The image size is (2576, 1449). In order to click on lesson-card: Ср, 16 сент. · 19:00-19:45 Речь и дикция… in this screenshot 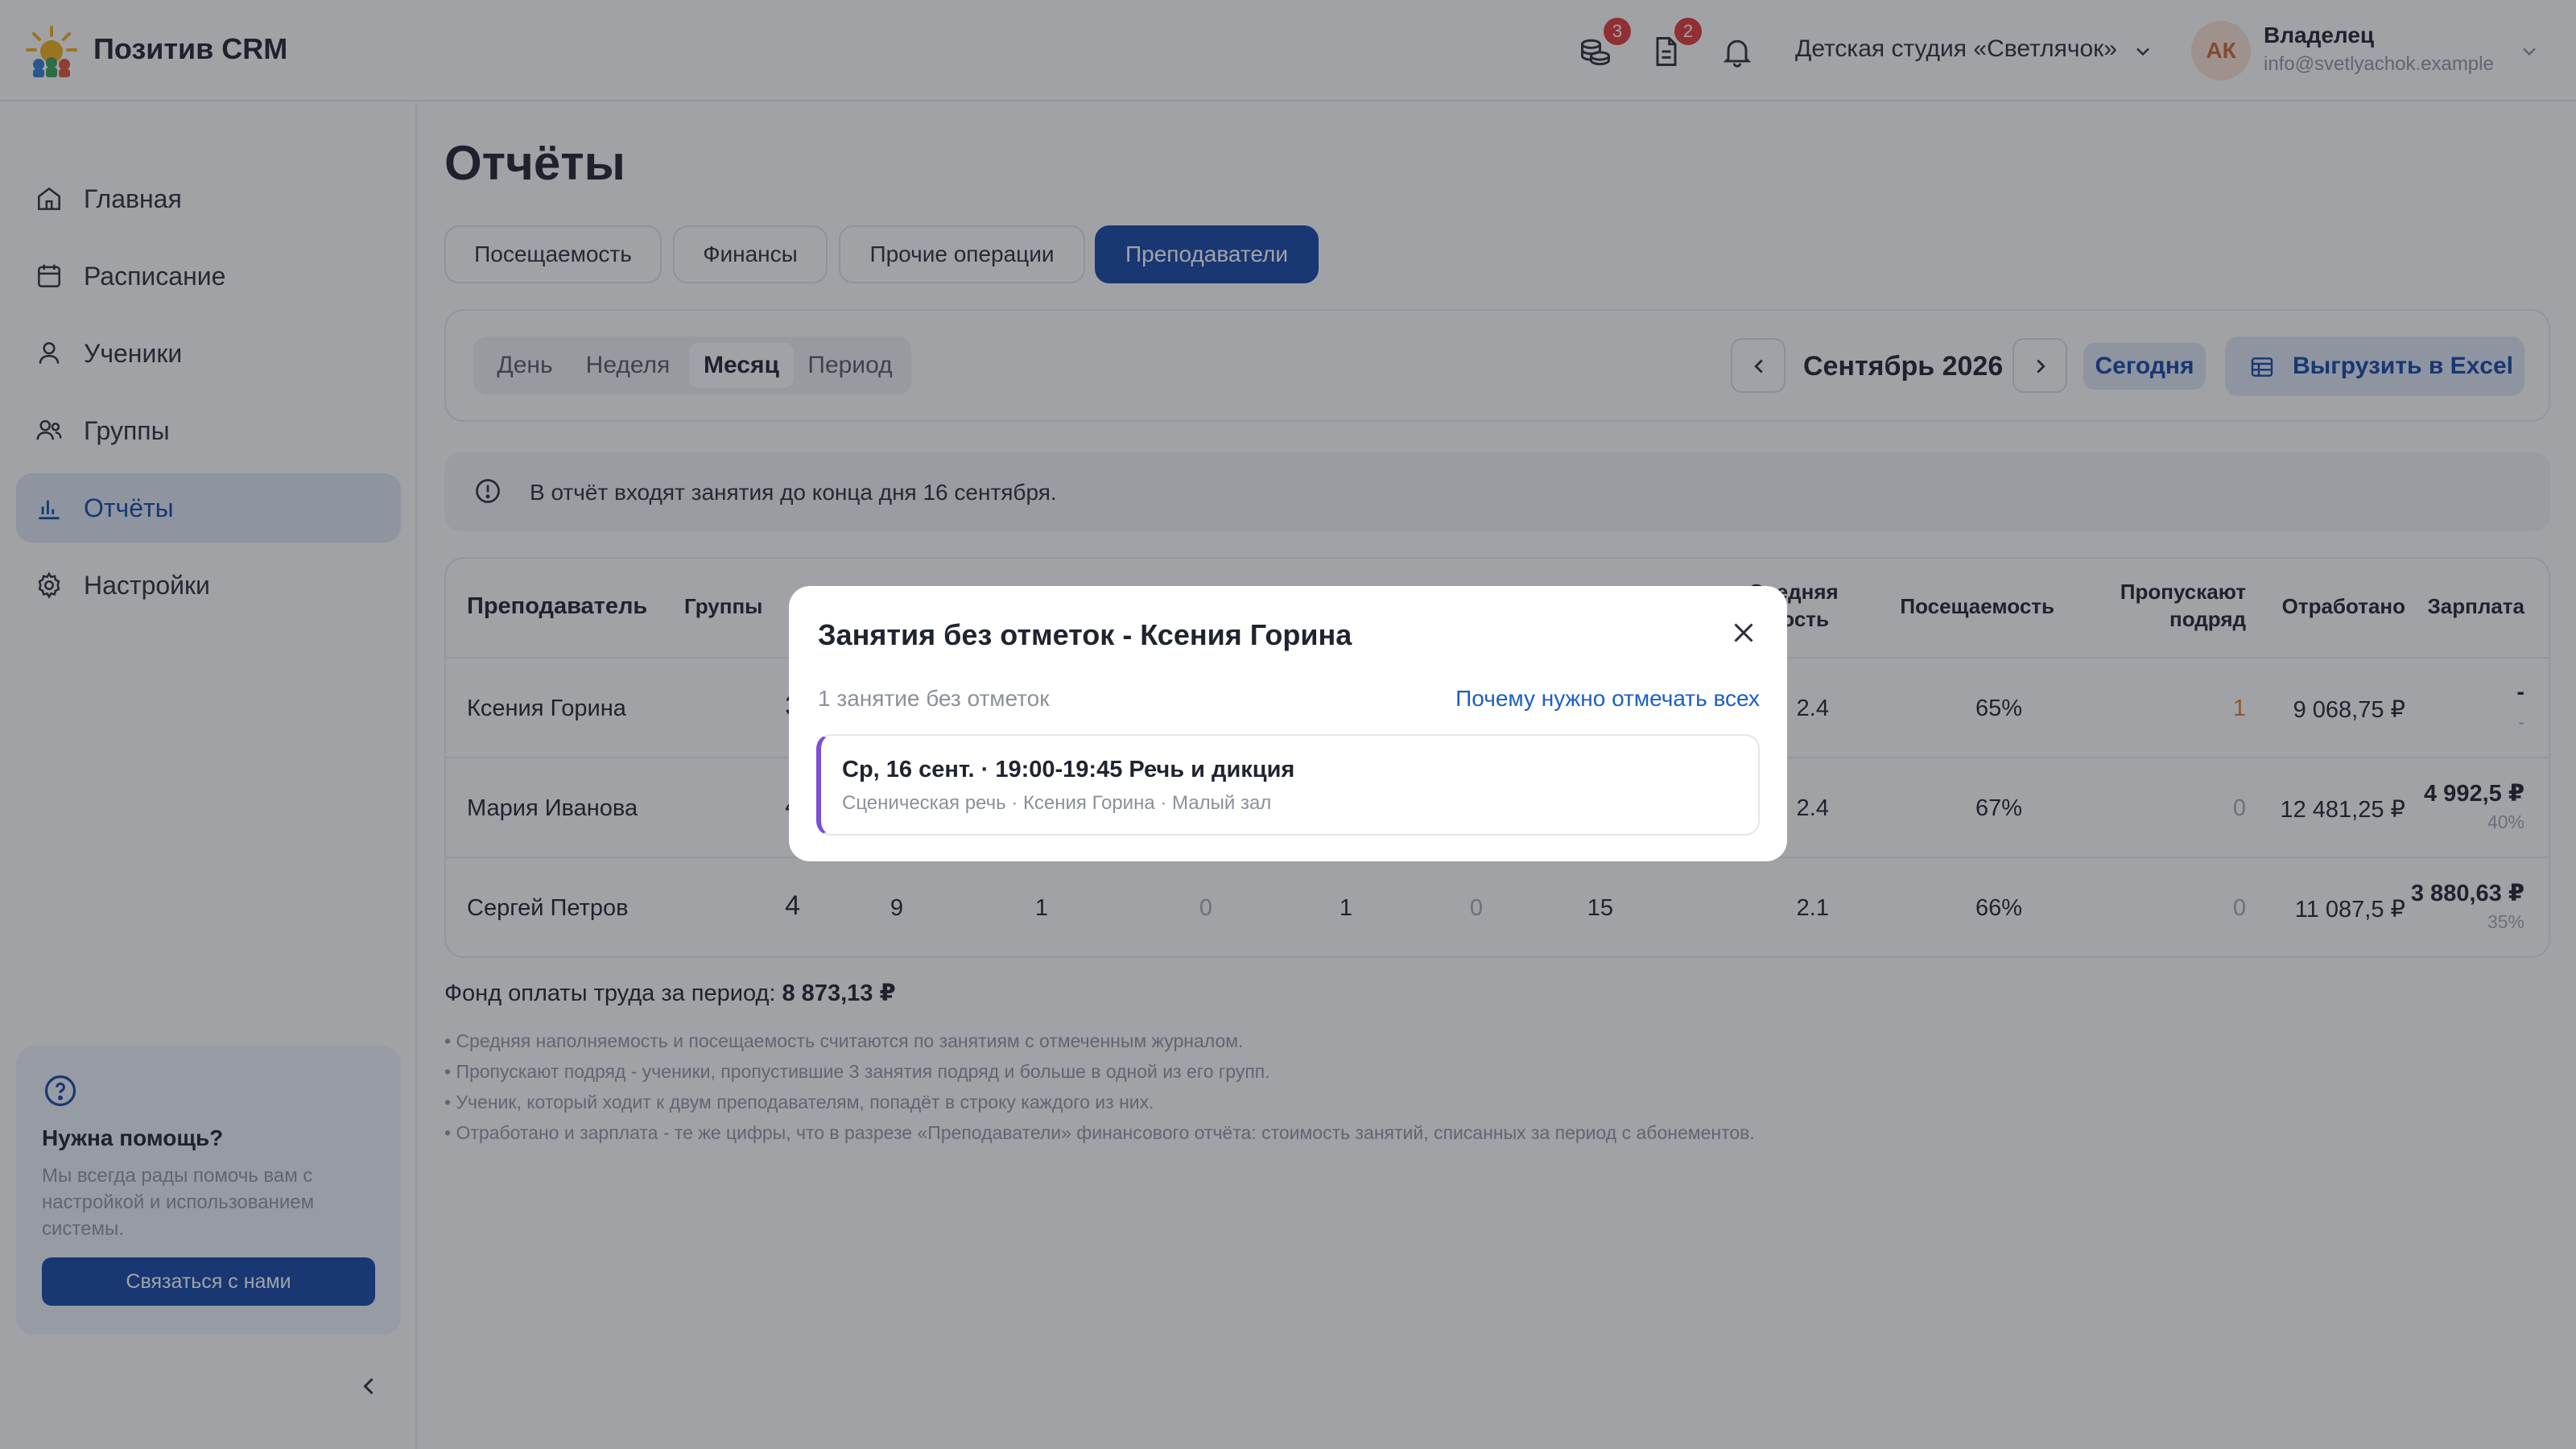, I will do `click(1288, 785)`.